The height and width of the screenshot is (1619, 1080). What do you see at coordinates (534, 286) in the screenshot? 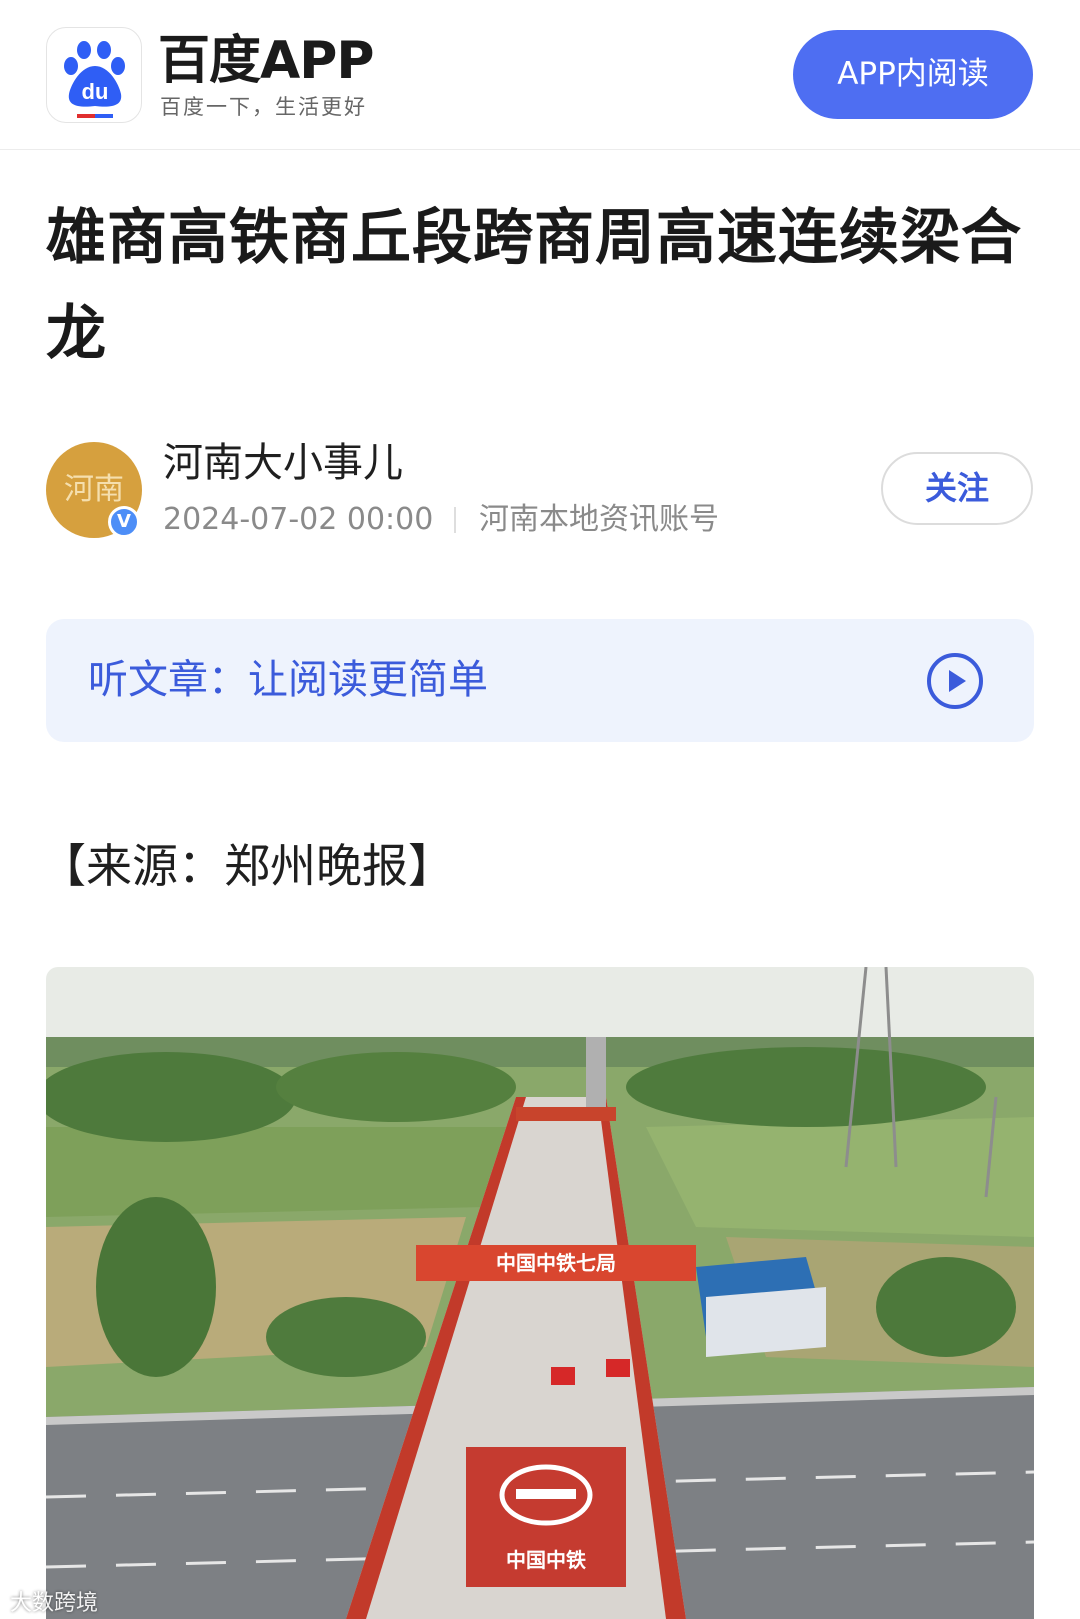
I see `article-title: 雄商高铁商丘段跨商周高速连续梁合龙` at bounding box center [534, 286].